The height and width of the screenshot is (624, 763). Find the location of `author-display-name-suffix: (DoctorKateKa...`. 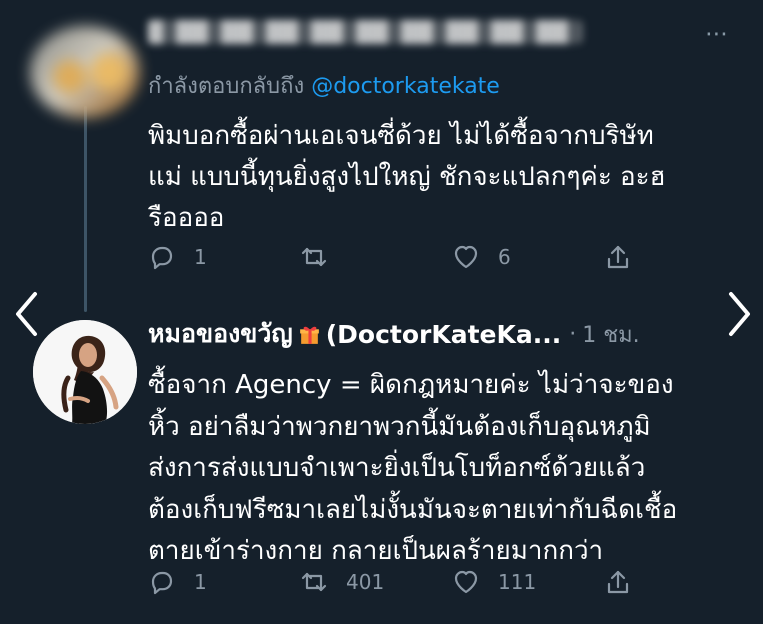

author-display-name-suffix: (DoctorKateKa... is located at coordinates (444, 334).